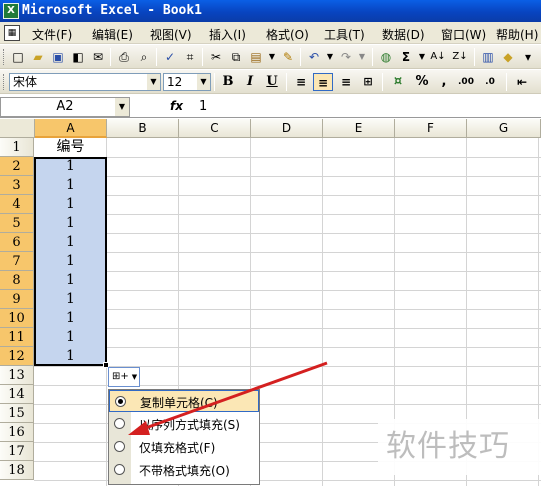 The width and height of the screenshot is (541, 486). I want to click on email-icon: ✉, so click(98, 57).